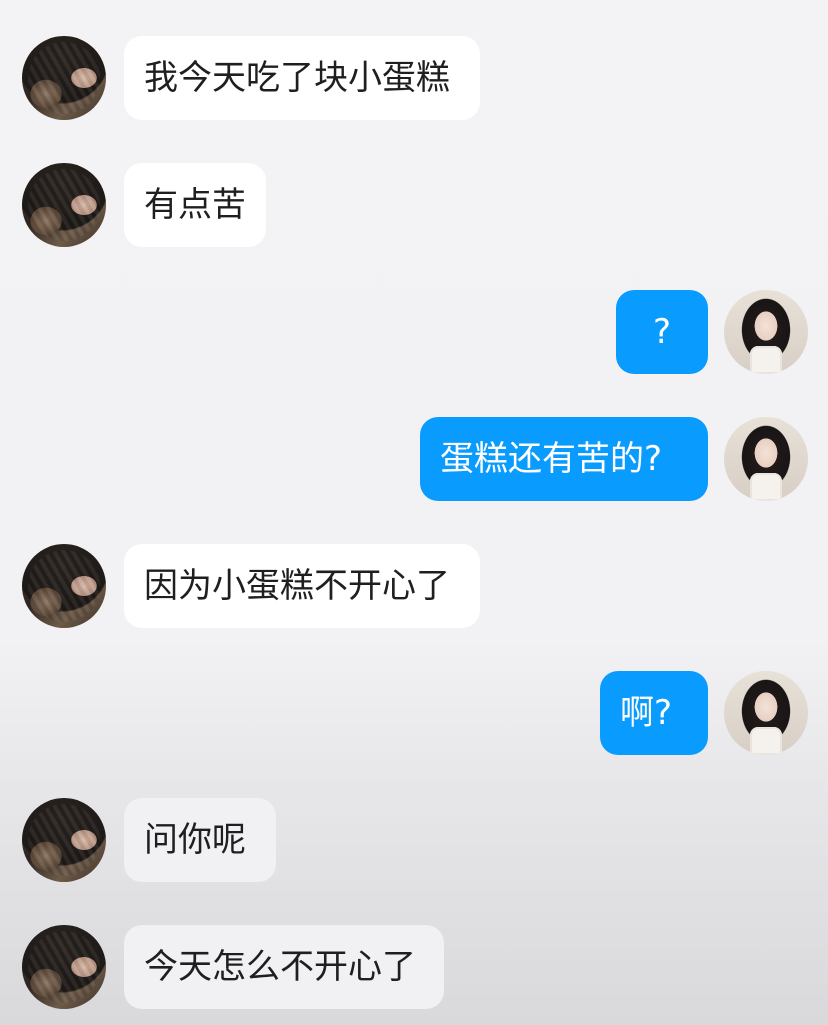  Describe the element at coordinates (564, 459) in the screenshot. I see `outgoing-message-bubble: 蛋糕还有苦的?` at that location.